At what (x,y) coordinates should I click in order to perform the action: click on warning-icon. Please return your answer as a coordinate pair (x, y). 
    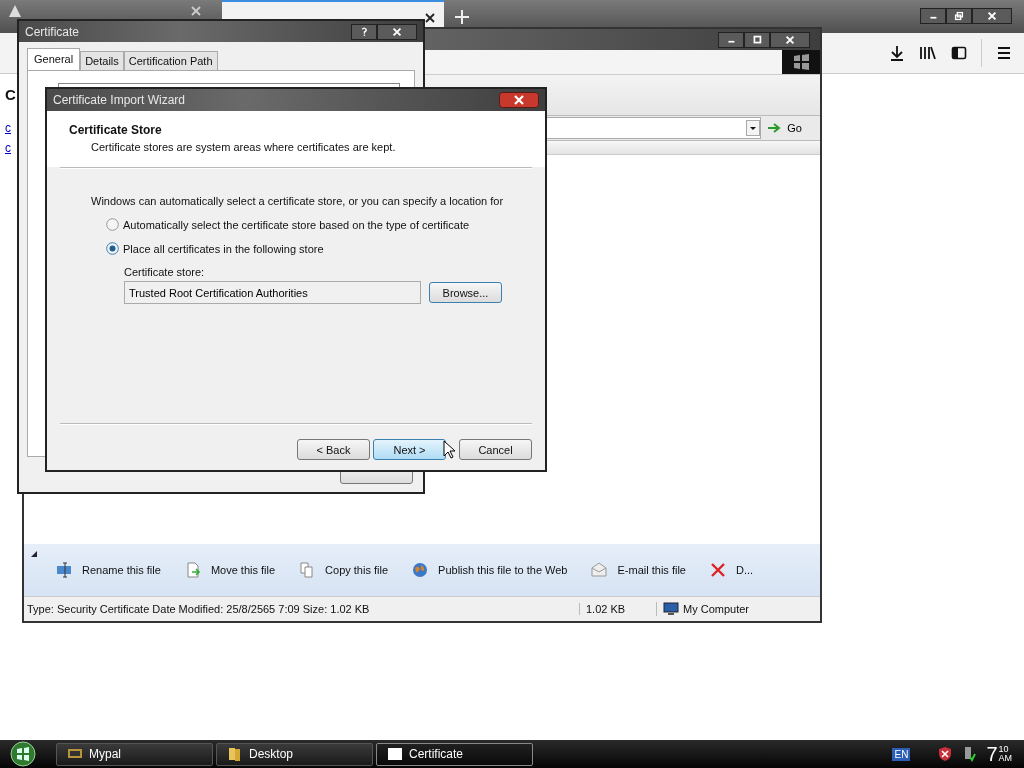
    Looking at the image, I should click on (15, 10).